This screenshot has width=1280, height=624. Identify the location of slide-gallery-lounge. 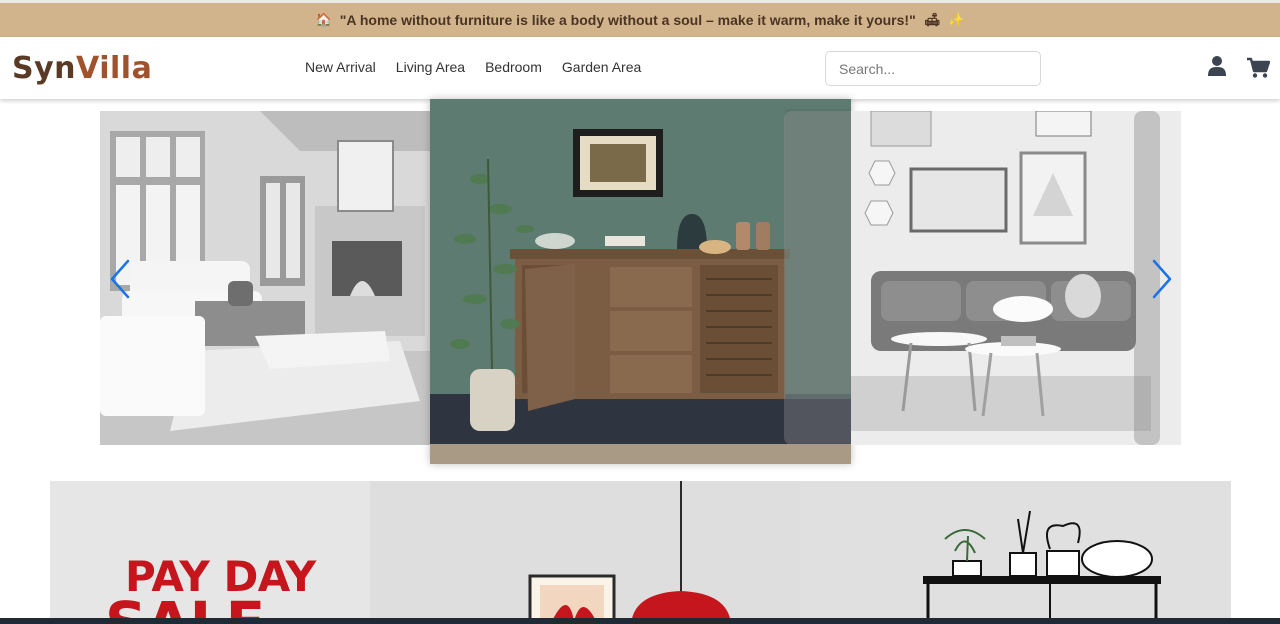
(1016, 278).